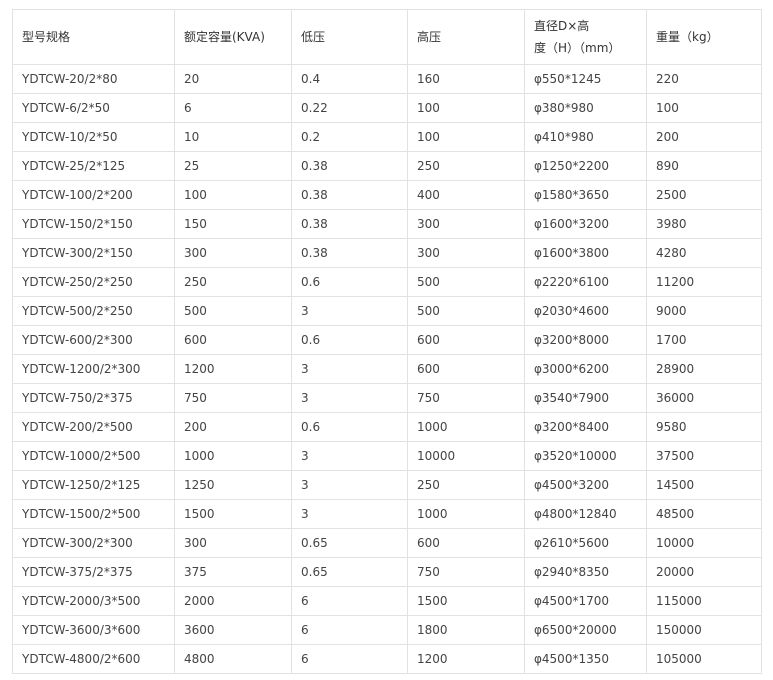 This screenshot has width=773, height=680. I want to click on cell-model-spec: YDTCW-750/2*375, so click(93, 398).